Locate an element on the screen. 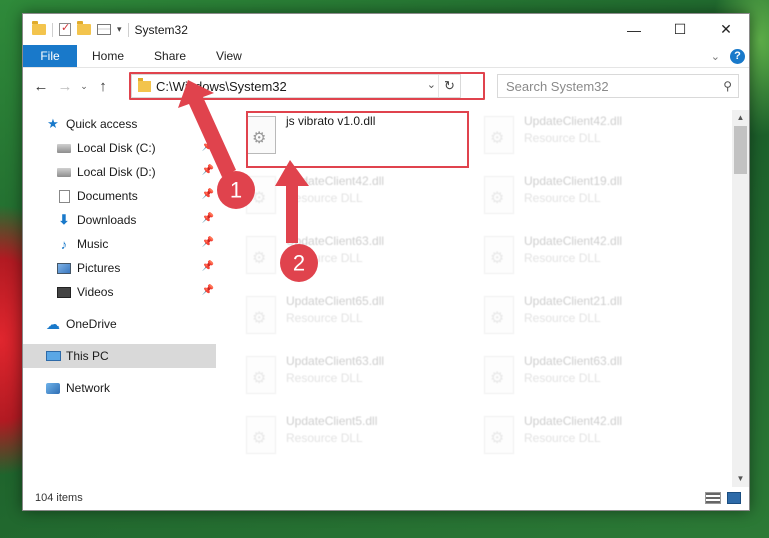 This screenshot has width=769, height=538. tab-view: View is located at coordinates (229, 56).